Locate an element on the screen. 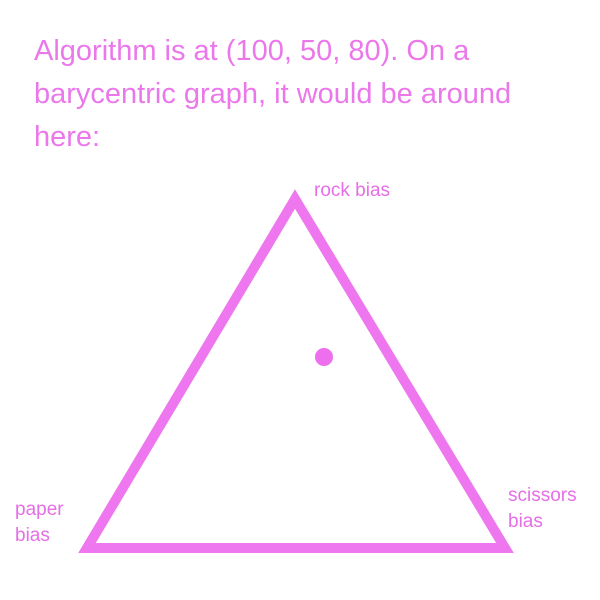  paper-bias-text-line1: paper is located at coordinates (39, 509).